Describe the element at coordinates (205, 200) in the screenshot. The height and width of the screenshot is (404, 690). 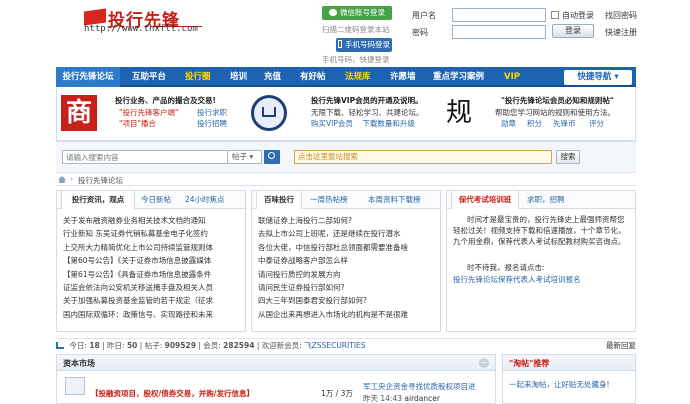
I see `tab-24h-focus: 24小时焦点` at that location.